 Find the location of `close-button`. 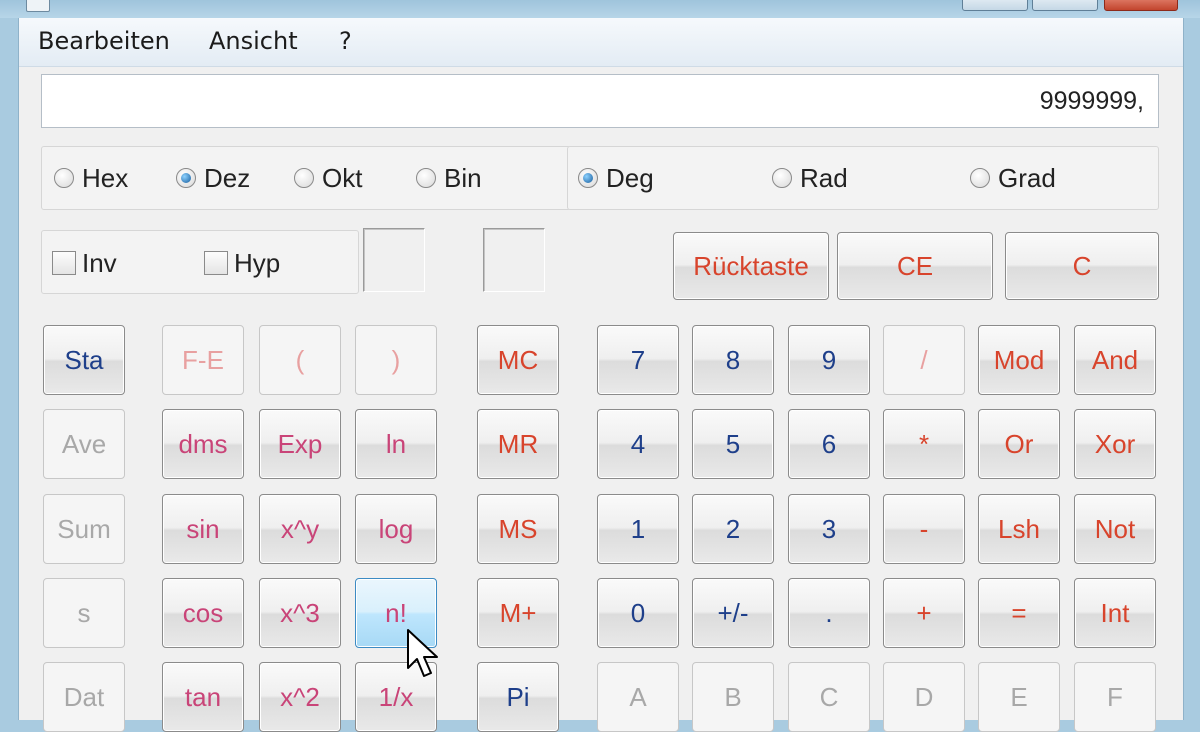

close-button is located at coordinates (1141, 5).